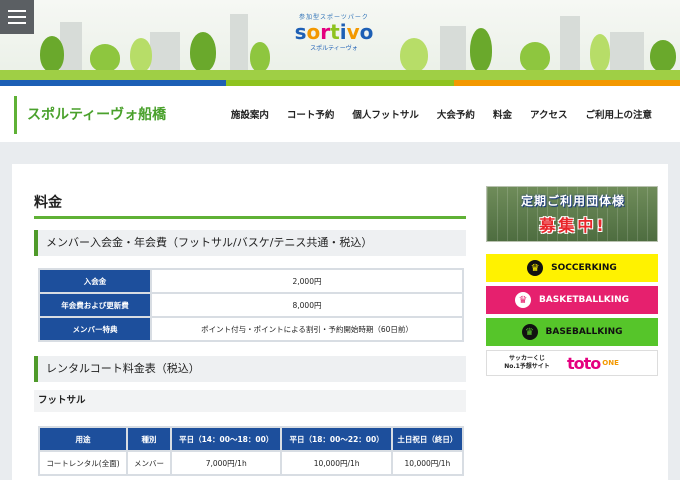 This screenshot has width=680, height=480. Describe the element at coordinates (149, 439) in the screenshot. I see `column-header: 種別` at that location.